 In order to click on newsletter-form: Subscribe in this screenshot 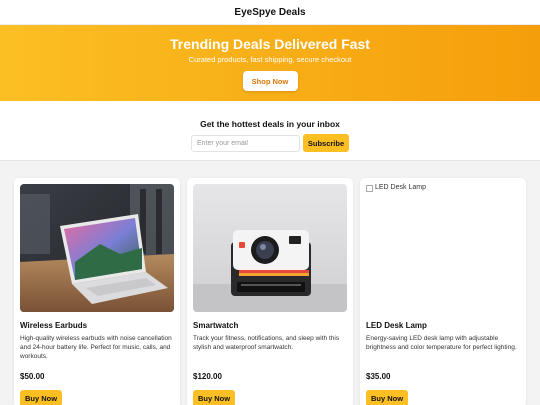, I will do `click(270, 143)`.